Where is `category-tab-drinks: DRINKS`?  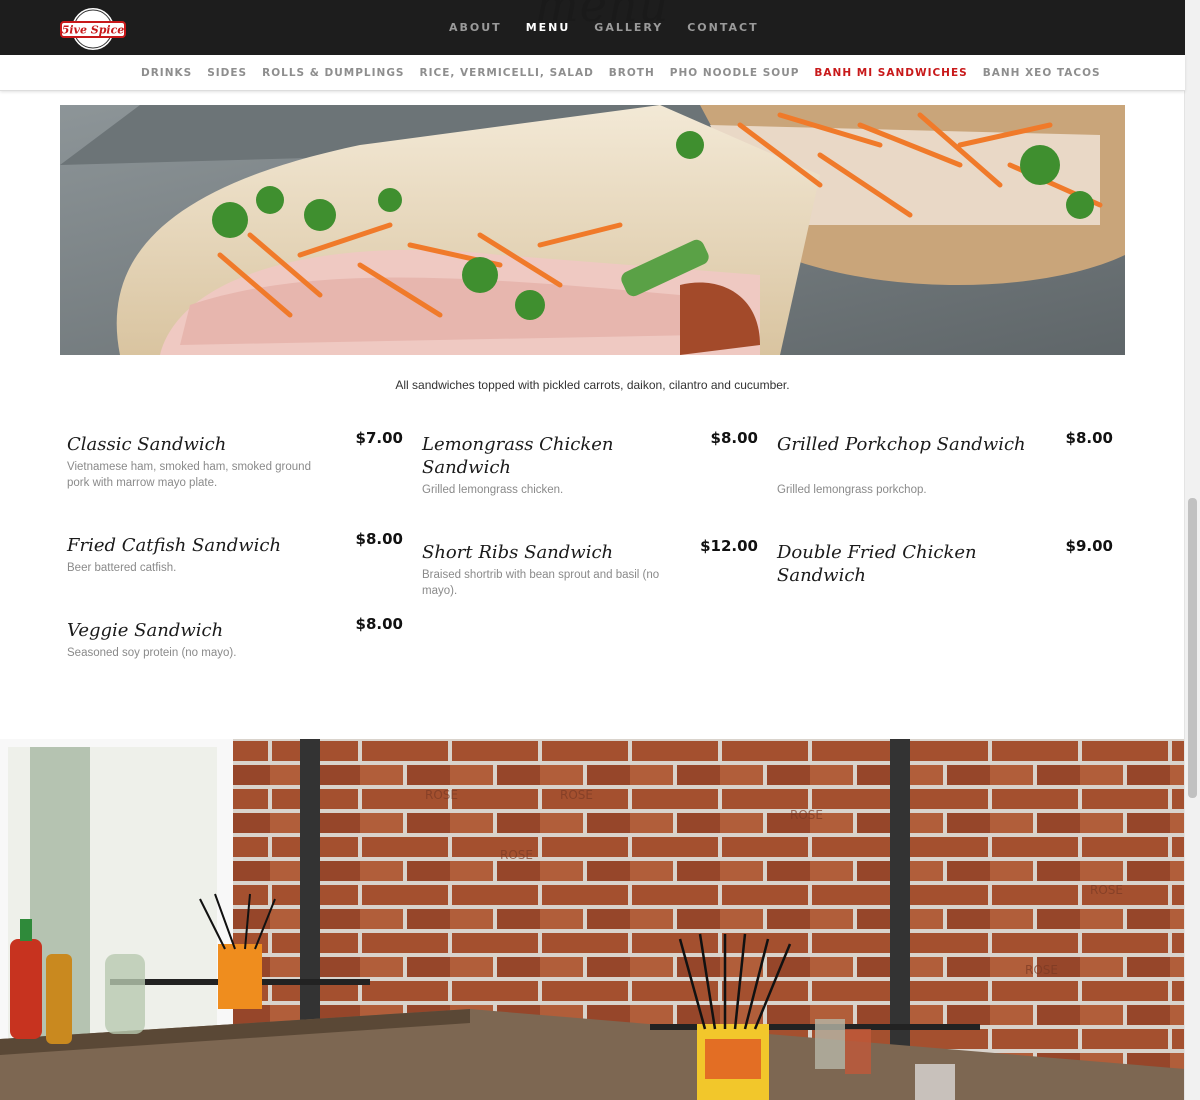 category-tab-drinks: DRINKS is located at coordinates (166, 73).